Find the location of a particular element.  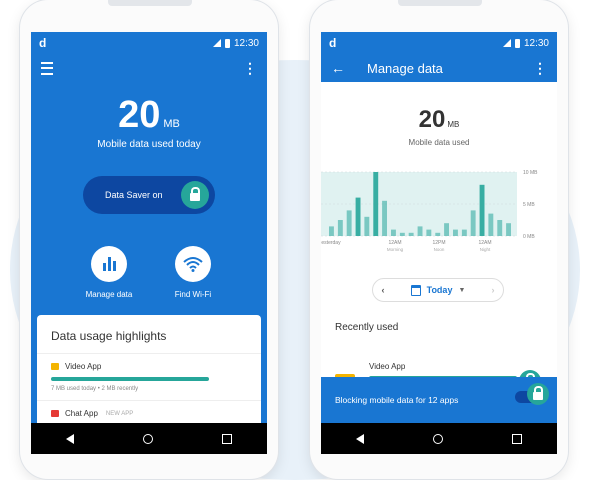

back-arrow-icon: ← is located at coordinates (338, 68).